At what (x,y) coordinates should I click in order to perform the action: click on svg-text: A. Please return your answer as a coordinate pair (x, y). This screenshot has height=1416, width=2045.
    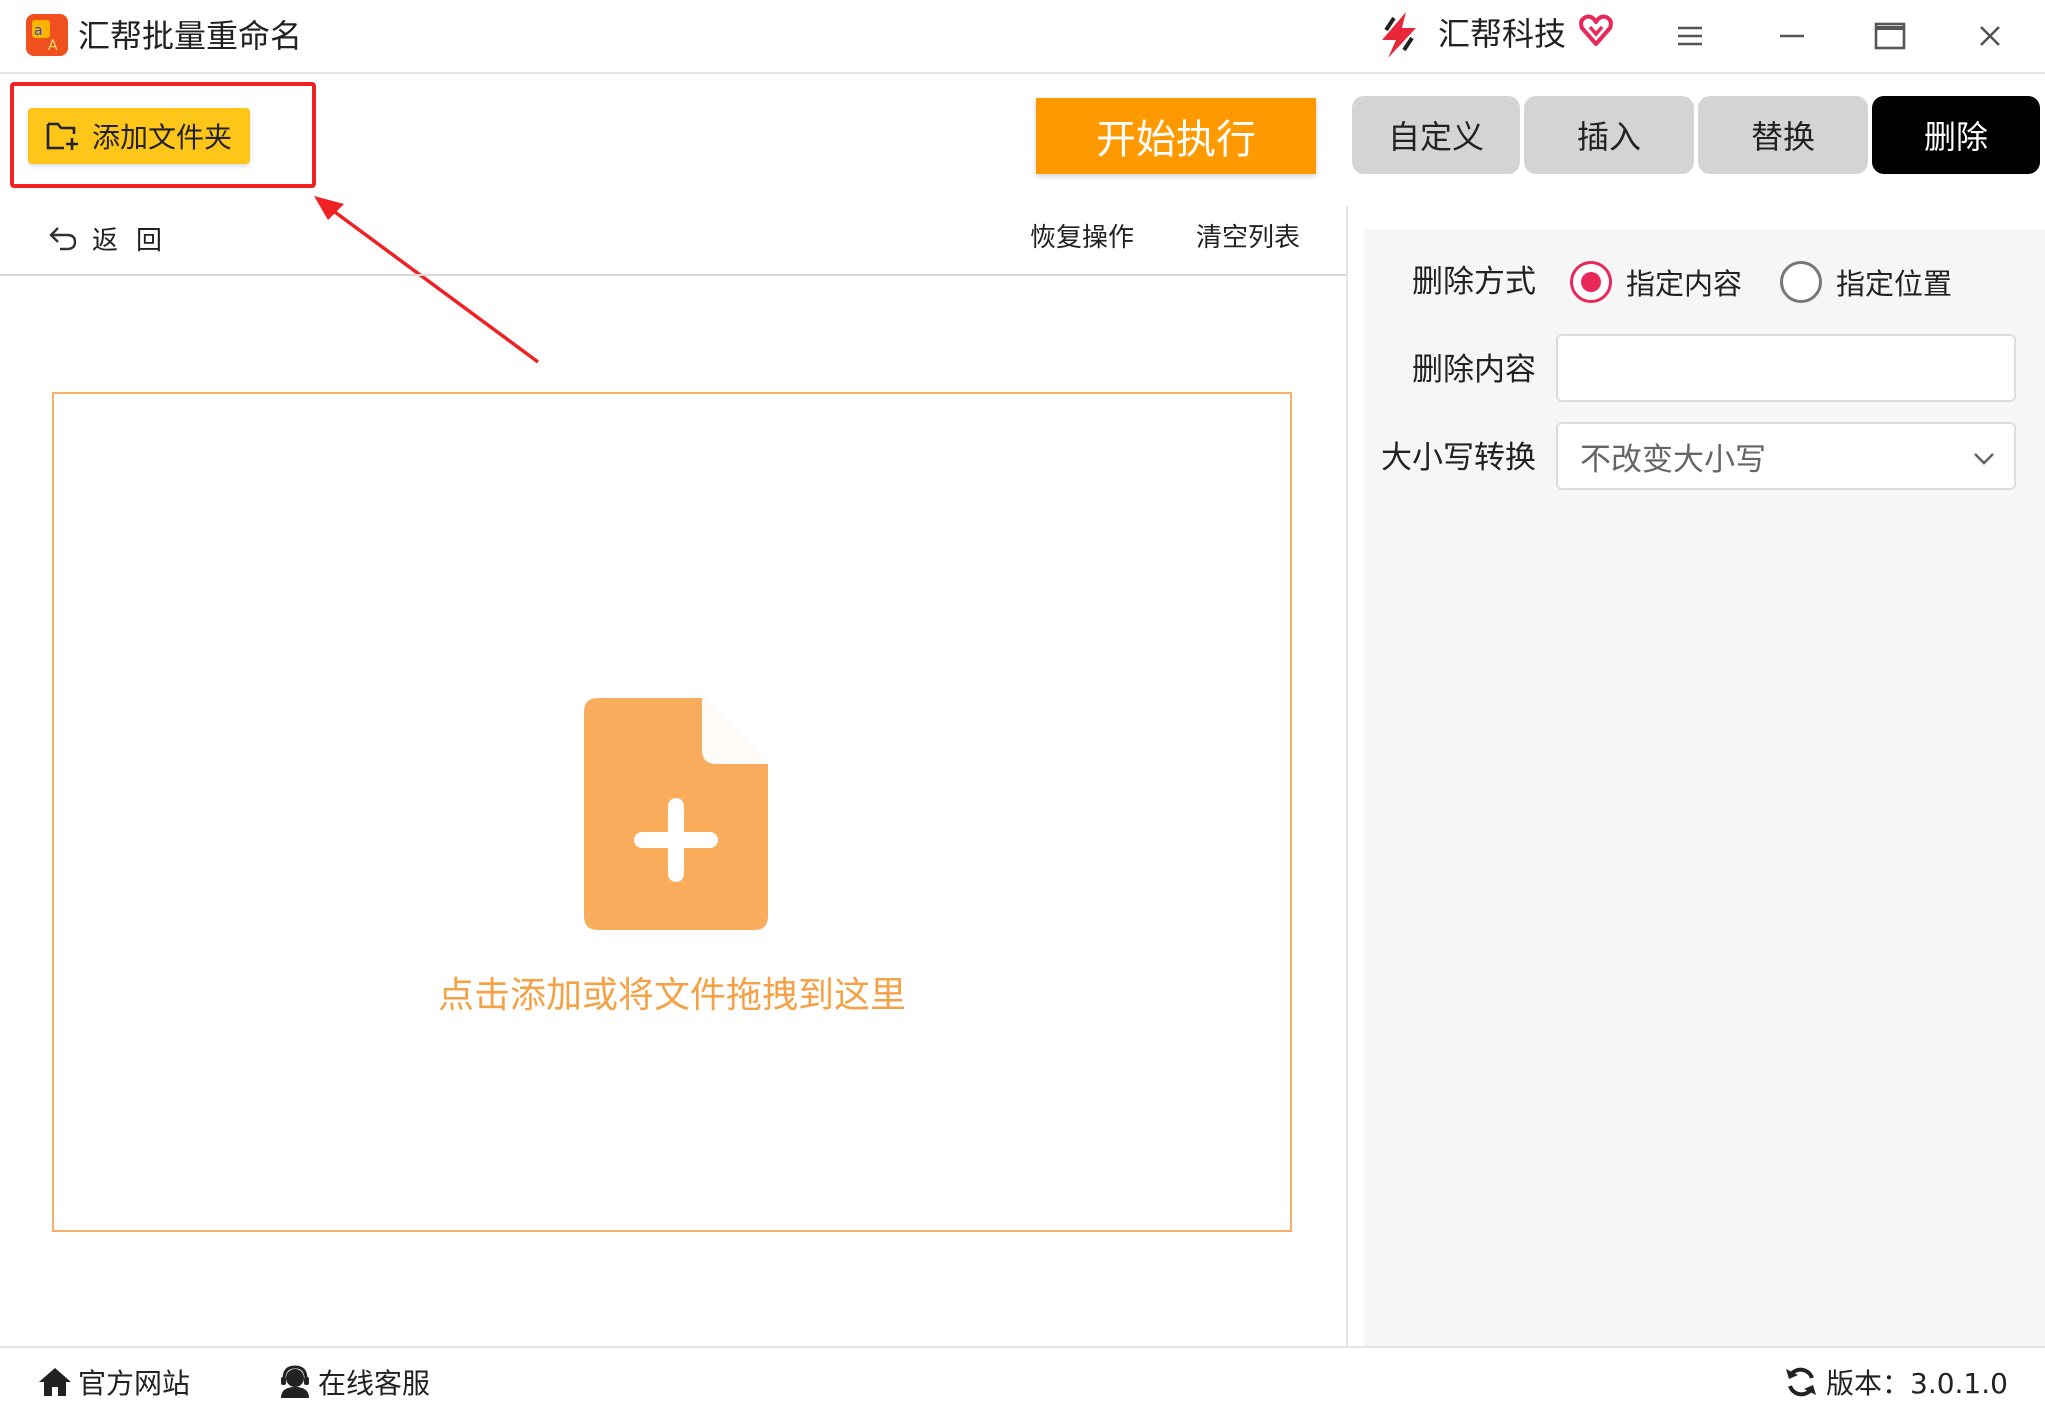
    Looking at the image, I should click on (53, 46).